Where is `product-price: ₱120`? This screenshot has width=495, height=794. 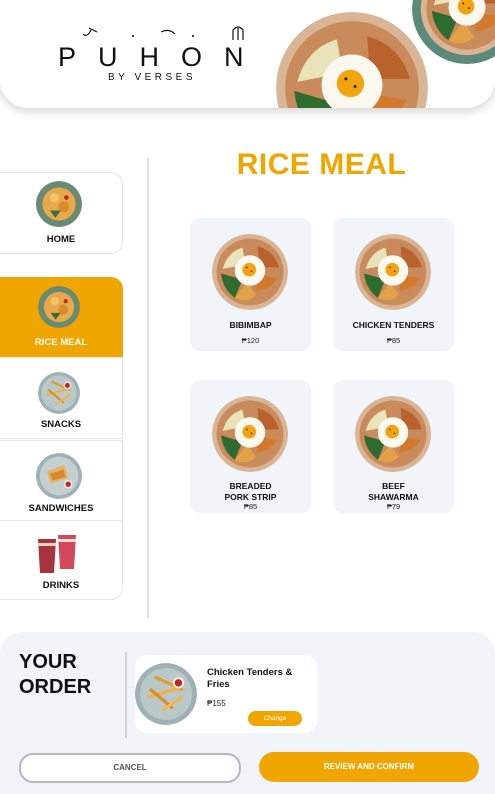 product-price: ₱120 is located at coordinates (250, 340).